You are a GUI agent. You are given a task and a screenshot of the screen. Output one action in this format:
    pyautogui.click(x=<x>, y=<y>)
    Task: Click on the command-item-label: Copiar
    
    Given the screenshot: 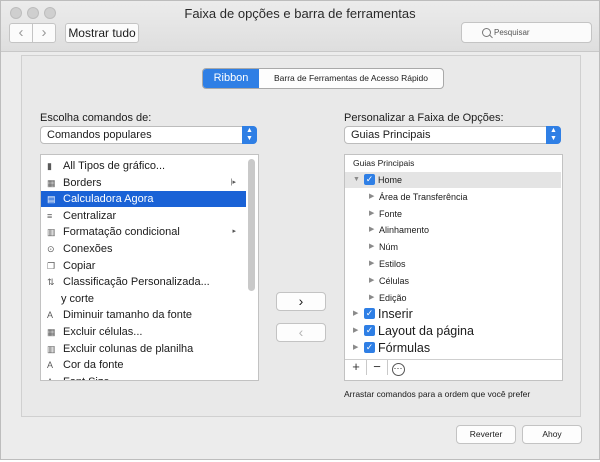 What is the action you would take?
    pyautogui.click(x=79, y=265)
    